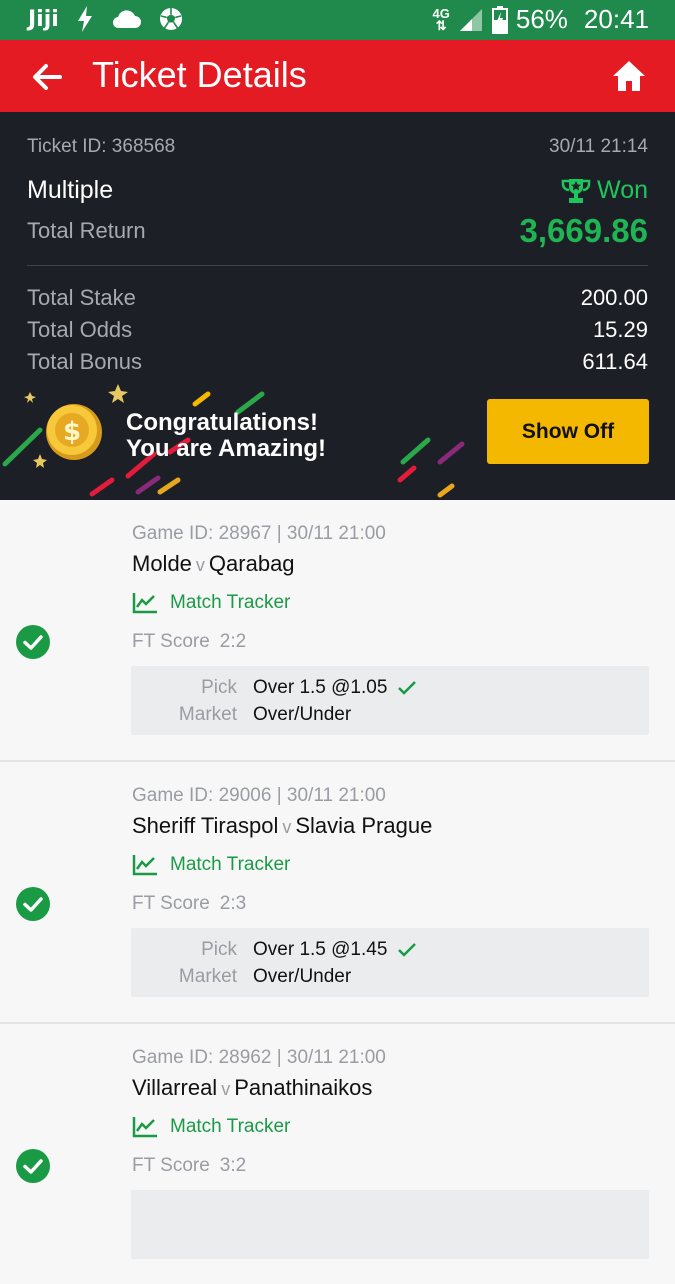 The width and height of the screenshot is (675, 1284). Describe the element at coordinates (598, 146) in the screenshot. I see `ticket-datetime: 30/11 21:14` at that location.